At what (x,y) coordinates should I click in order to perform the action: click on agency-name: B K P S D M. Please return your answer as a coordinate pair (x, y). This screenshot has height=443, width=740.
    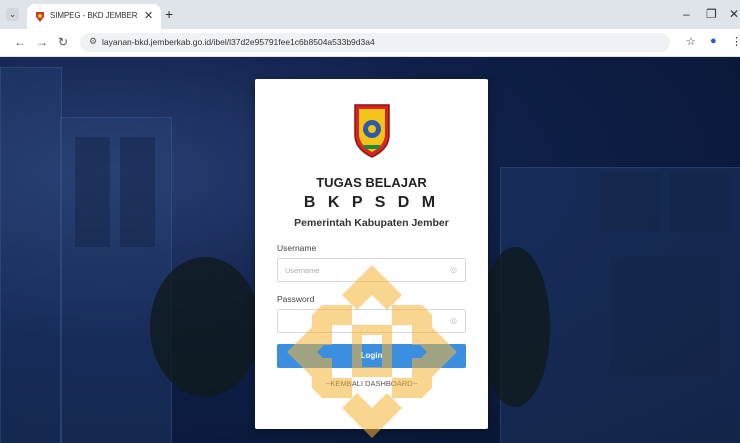
    Looking at the image, I should click on (371, 202).